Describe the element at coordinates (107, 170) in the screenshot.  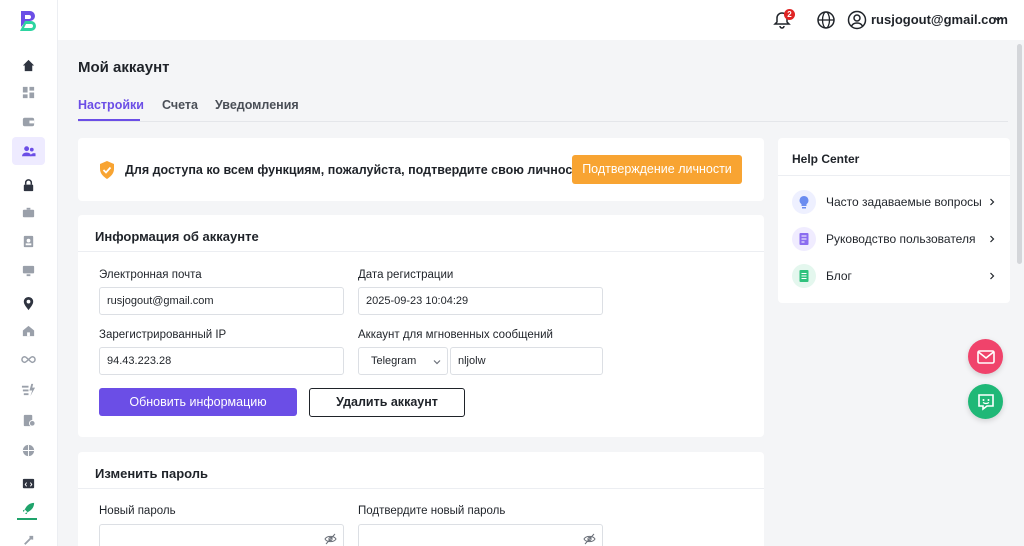
I see `shield-check-icon` at that location.